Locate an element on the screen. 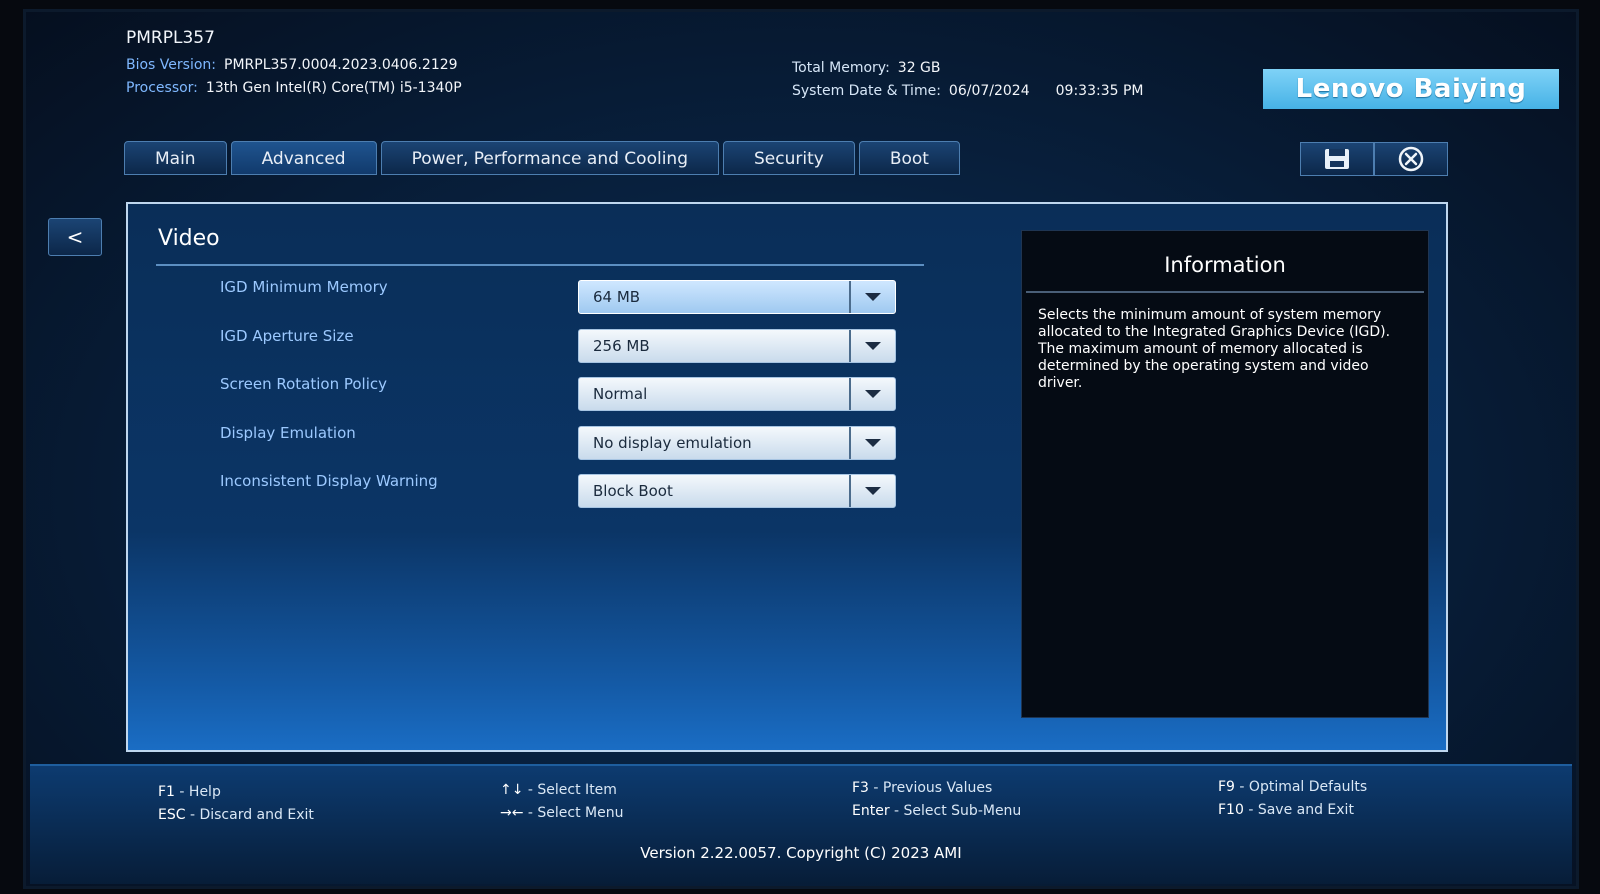  floppy-save-icon is located at coordinates (1337, 159).